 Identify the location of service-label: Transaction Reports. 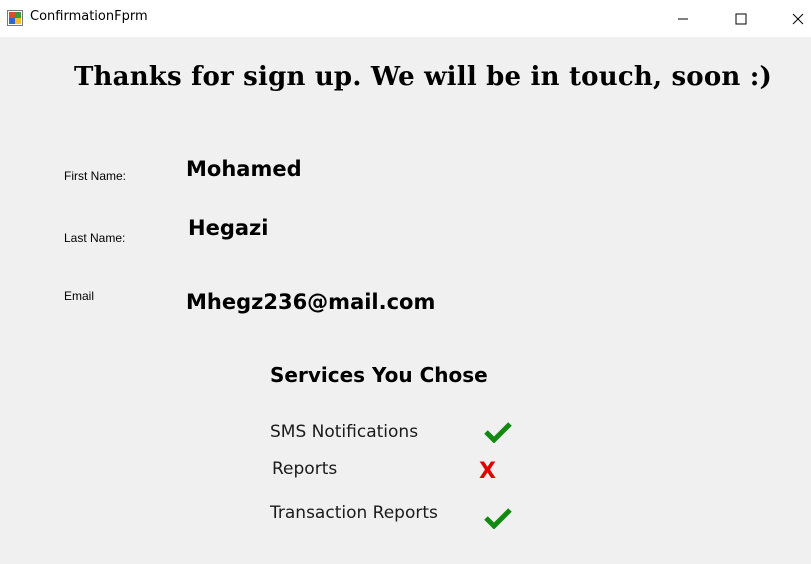
(354, 513).